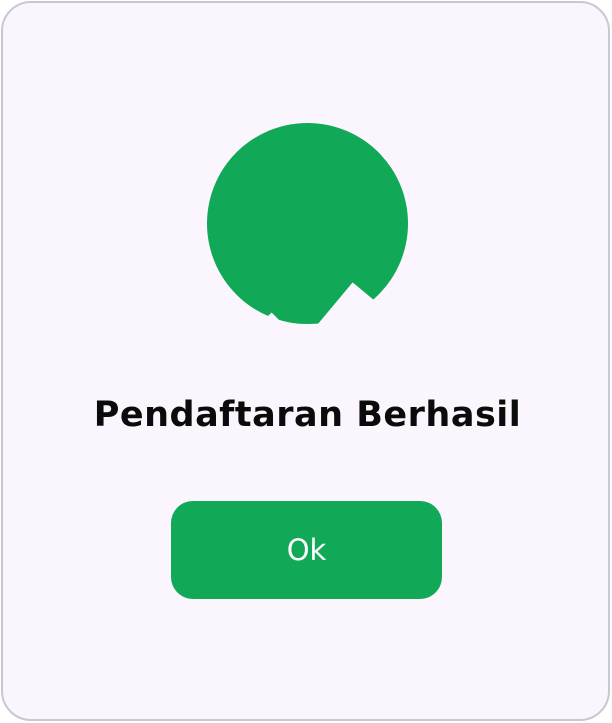 This screenshot has width=612, height=723. I want to click on ok-button: Ok, so click(306, 550).